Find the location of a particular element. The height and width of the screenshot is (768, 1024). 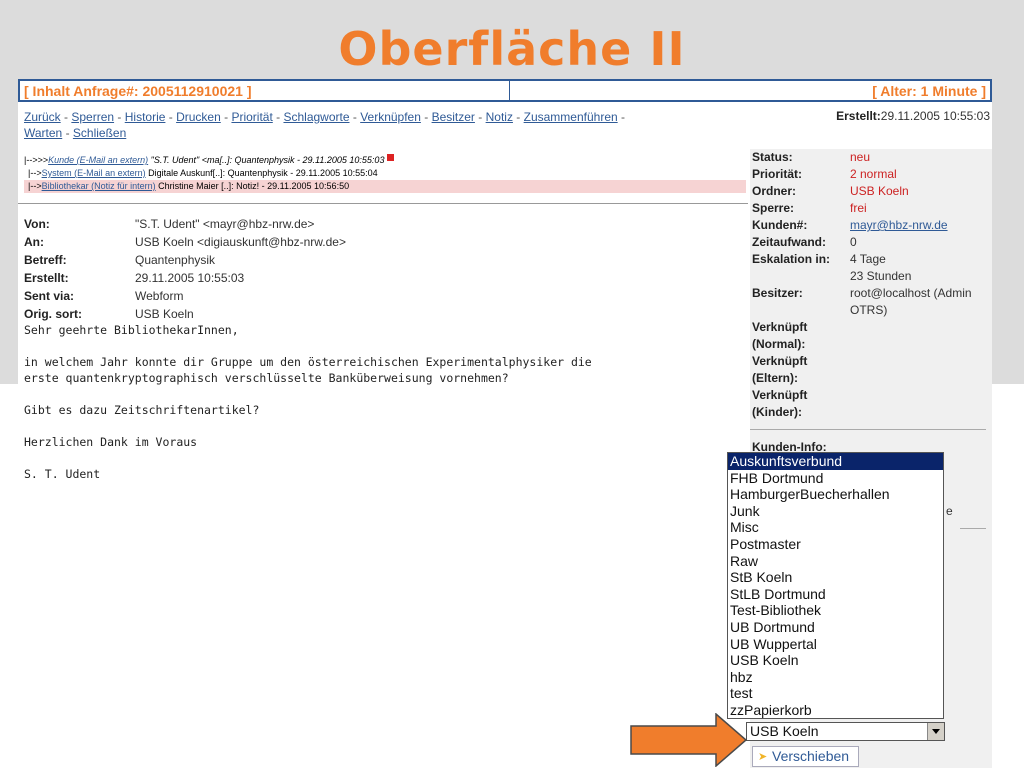

thread-link: System (E-Mail an extern) is located at coordinates (94, 173).